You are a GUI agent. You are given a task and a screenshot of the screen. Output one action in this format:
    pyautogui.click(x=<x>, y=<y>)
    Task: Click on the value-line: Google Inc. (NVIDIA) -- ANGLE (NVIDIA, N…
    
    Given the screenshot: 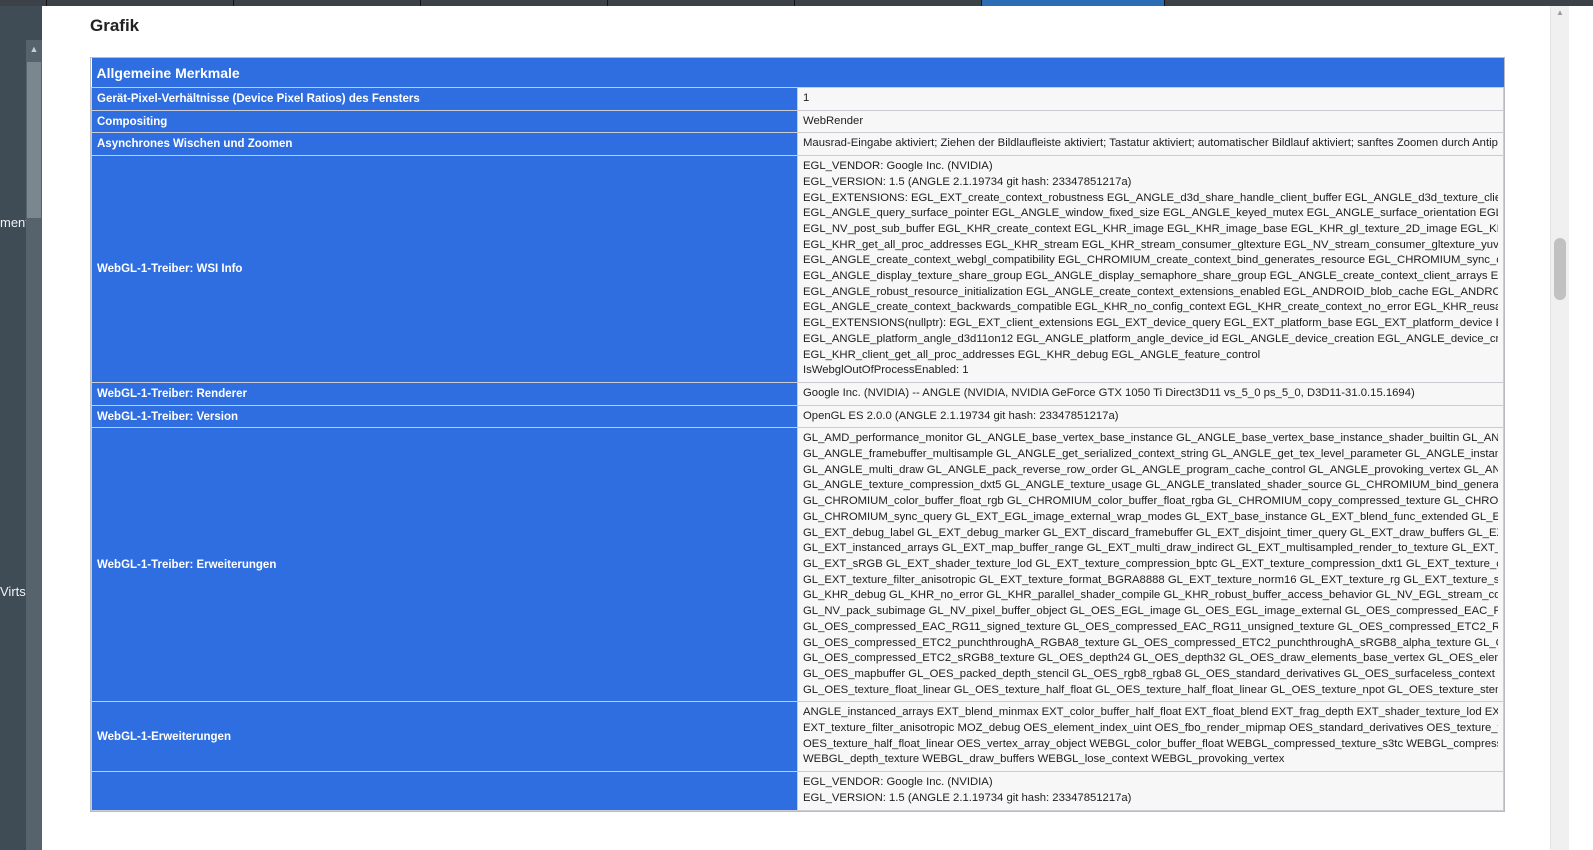 What is the action you would take?
    pyautogui.click(x=1109, y=392)
    